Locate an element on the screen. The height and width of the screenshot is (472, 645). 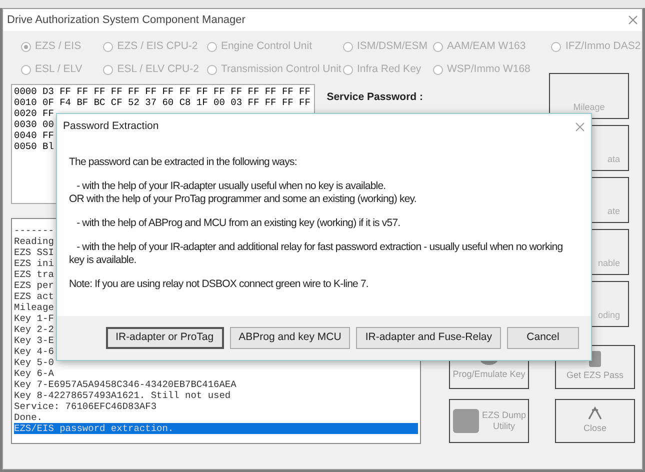
radio-label: ESL / ELV is located at coordinates (58, 70).